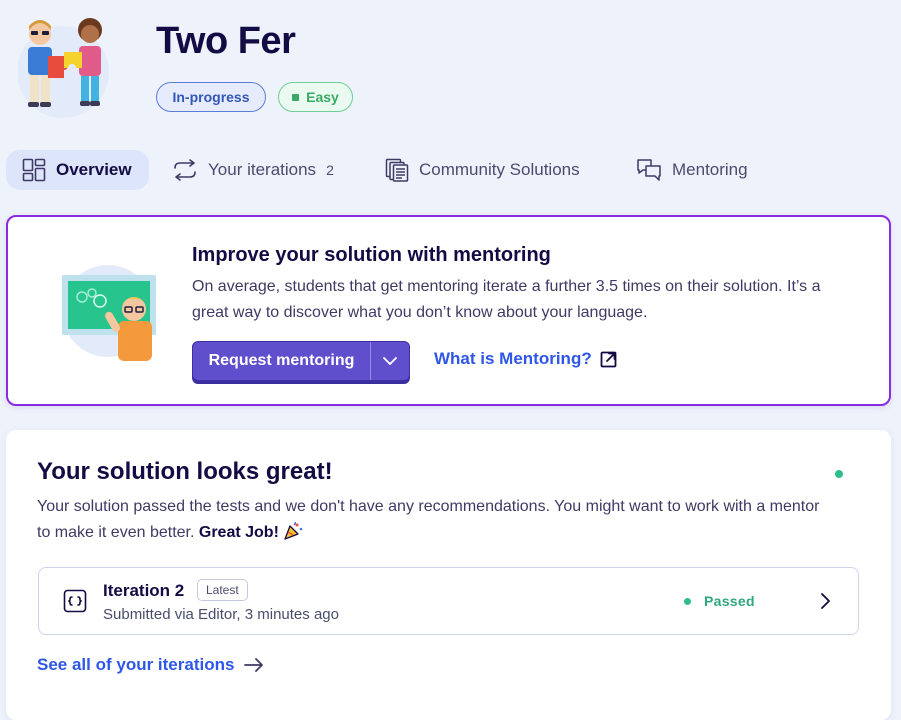 This screenshot has height=720, width=901. Describe the element at coordinates (371, 255) in the screenshot. I see `mentoring-card-title: Improve your solution with mentoring` at that location.